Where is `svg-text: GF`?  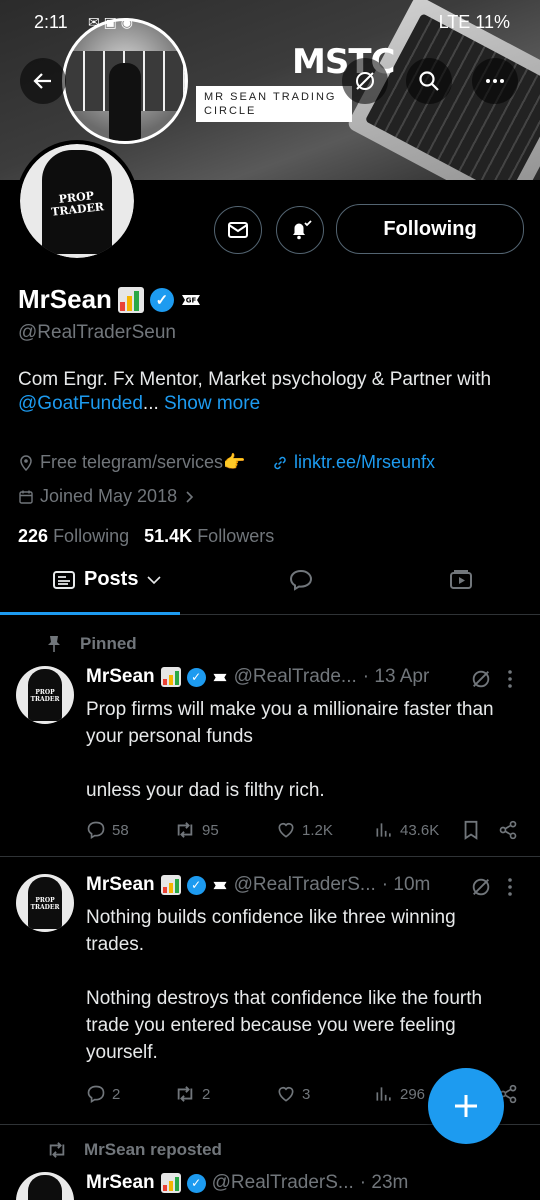
svg-text: GF is located at coordinates (191, 300).